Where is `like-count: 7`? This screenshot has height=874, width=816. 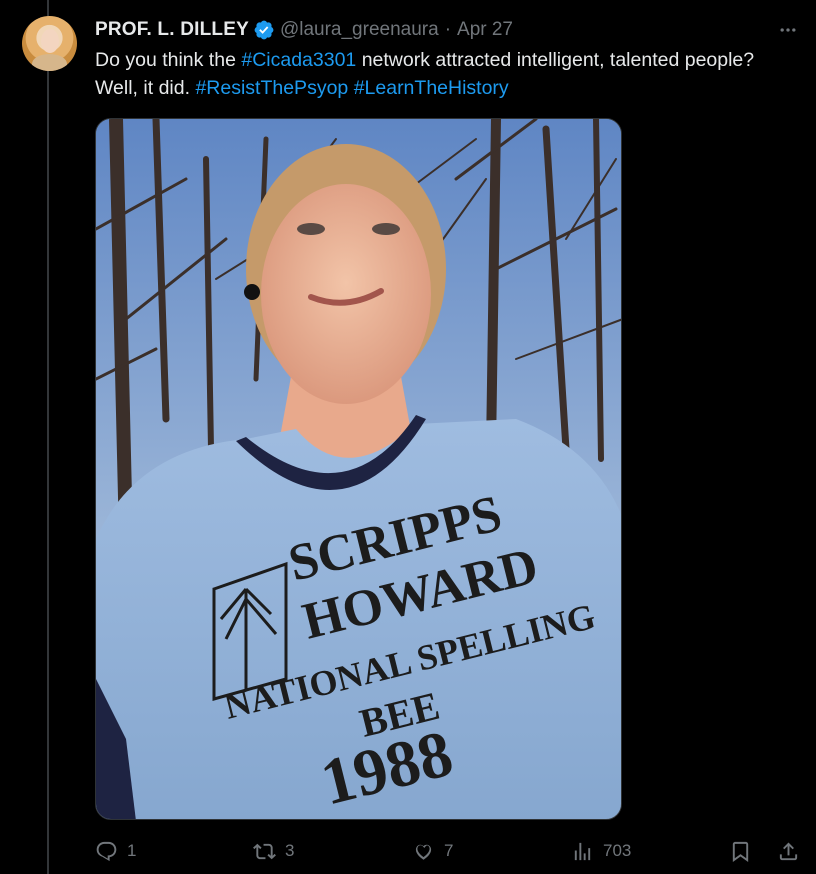
like-count: 7 is located at coordinates (449, 850).